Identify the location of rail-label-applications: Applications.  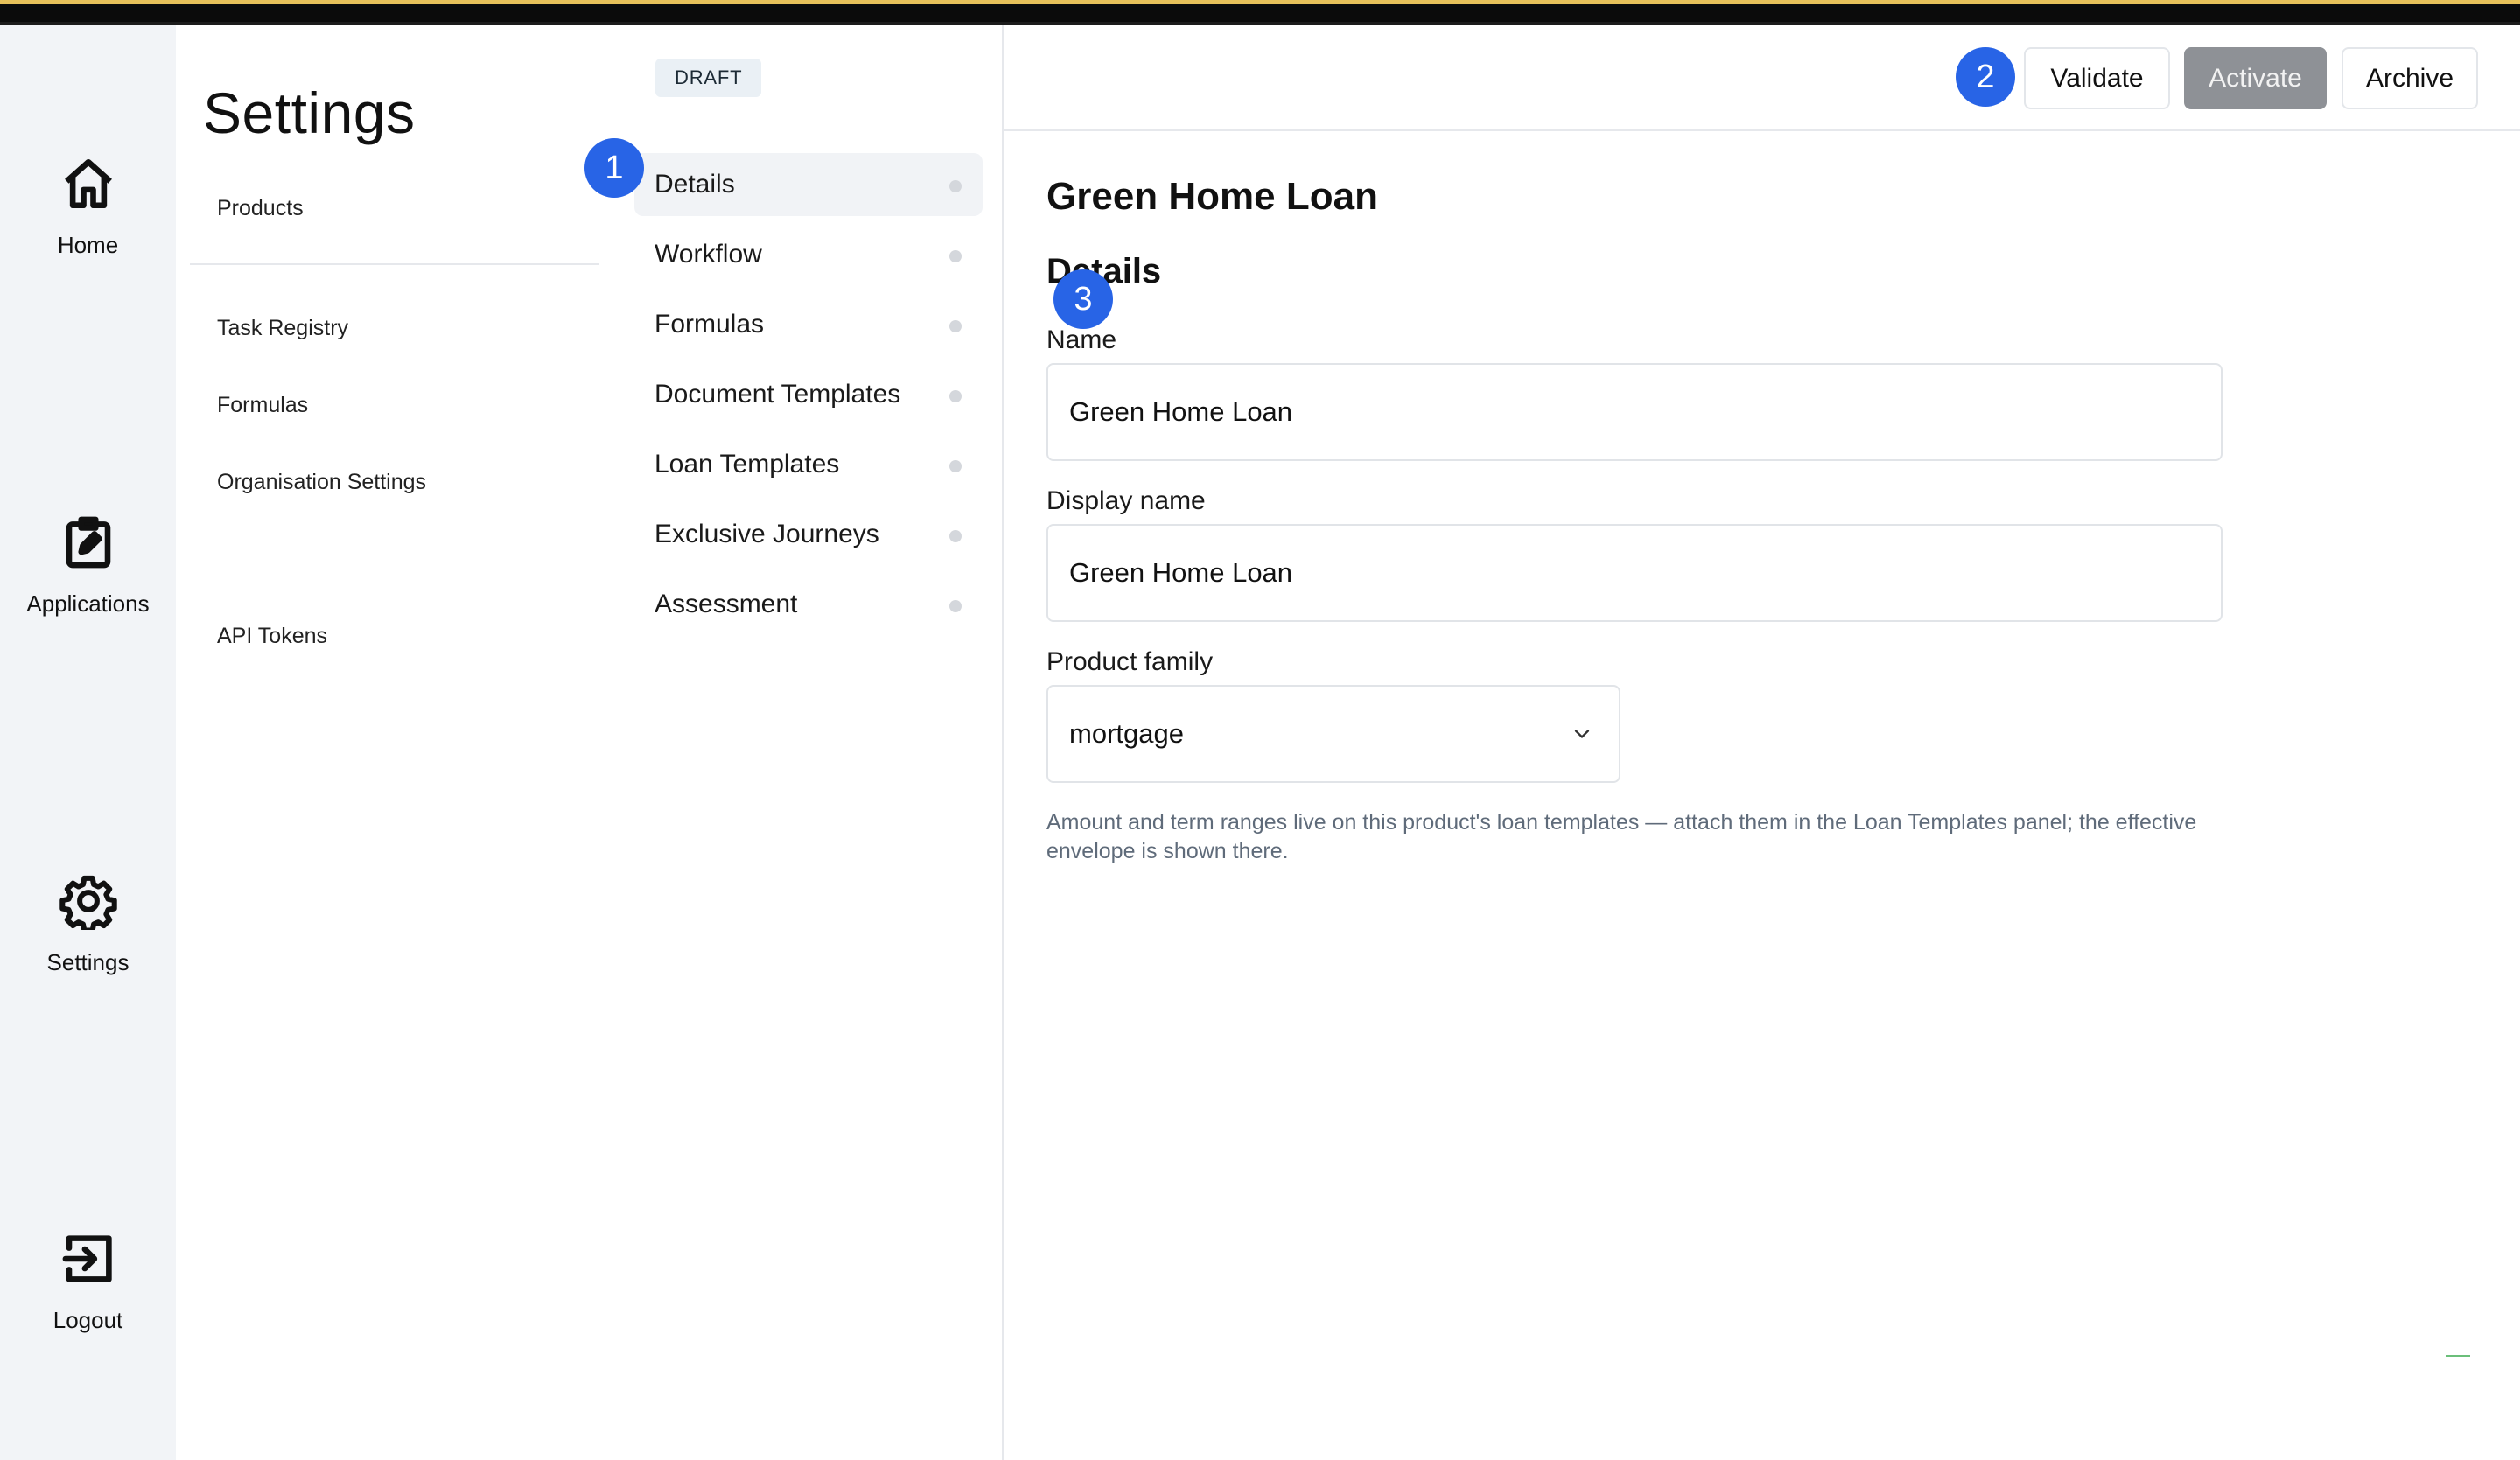
(88, 604).